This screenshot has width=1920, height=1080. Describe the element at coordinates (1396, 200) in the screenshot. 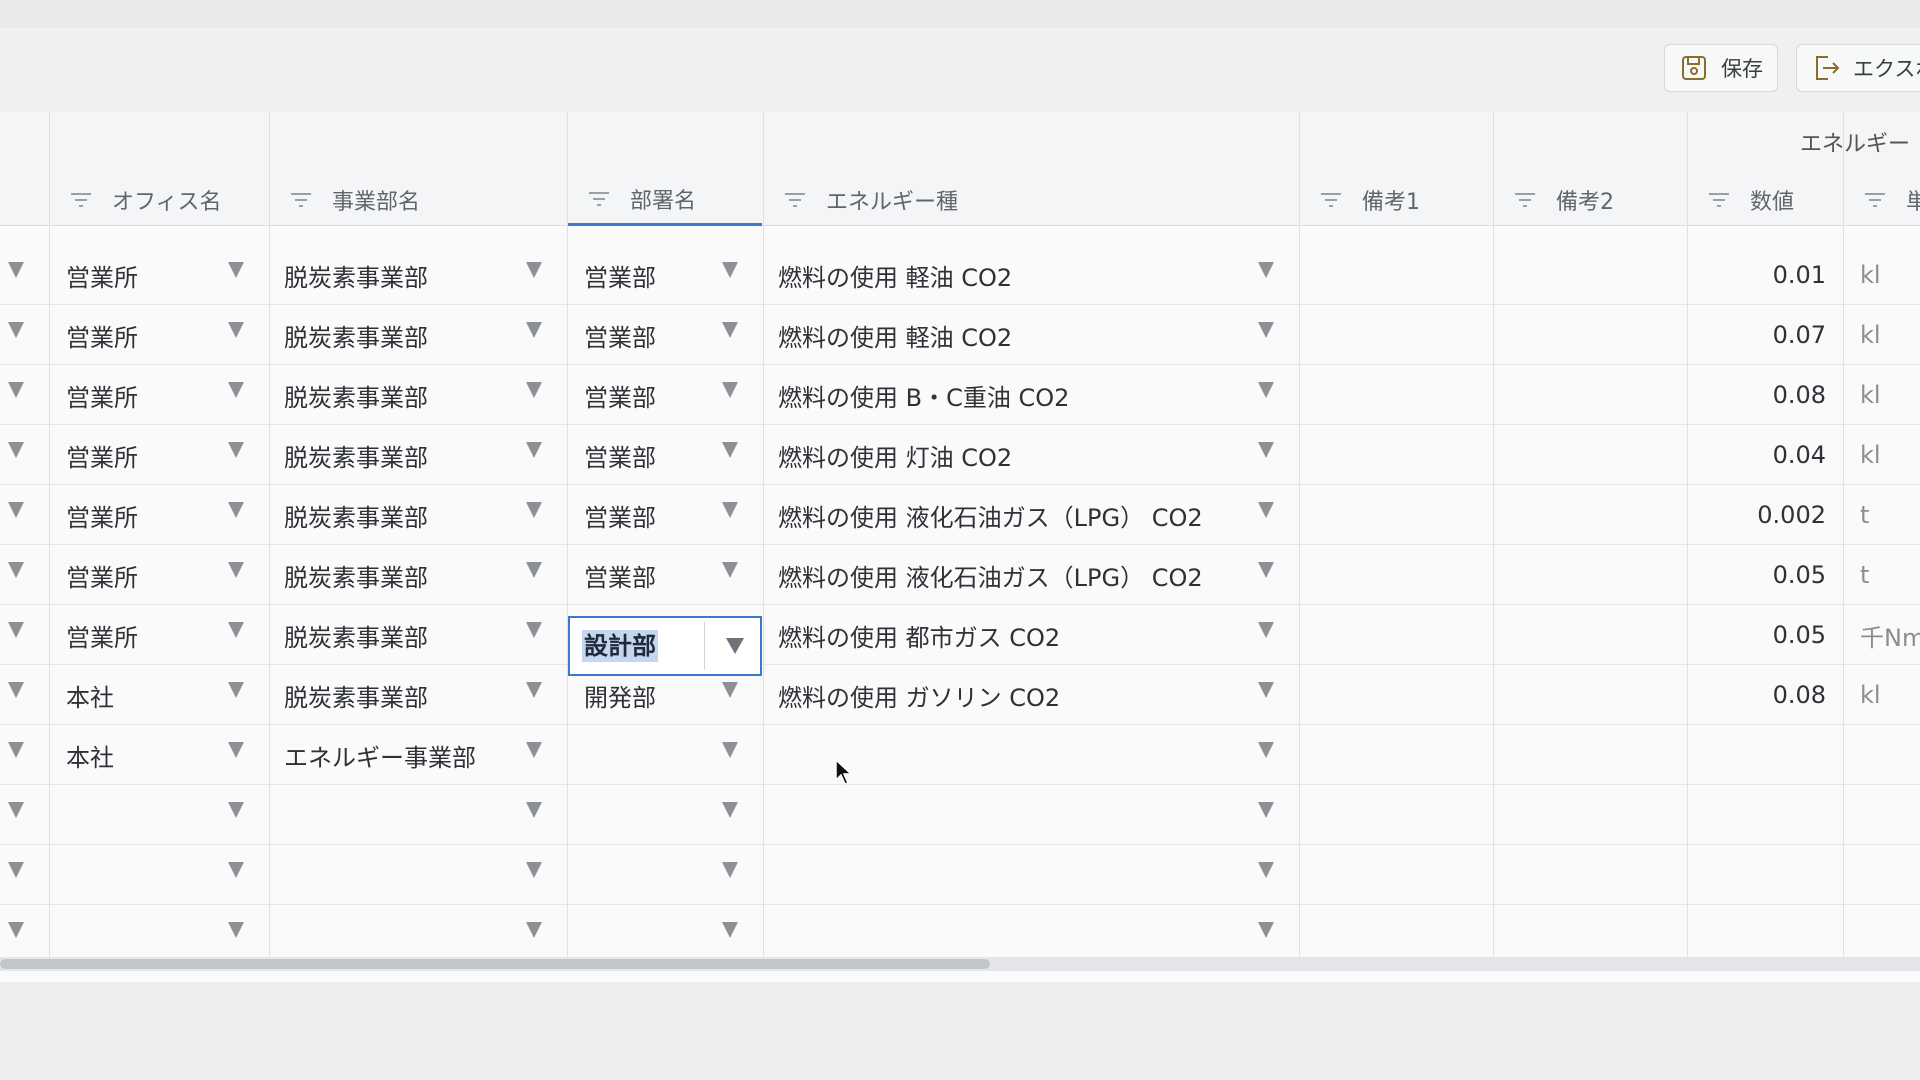

I see `column-header-note1: 備考1` at that location.